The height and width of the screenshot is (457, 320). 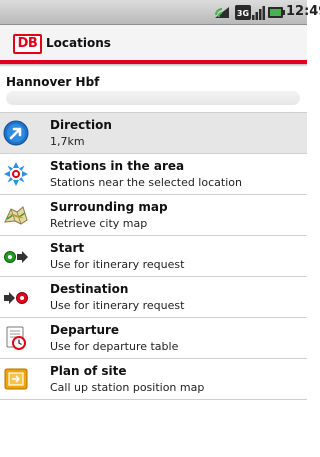 What do you see at coordinates (16, 298) in the screenshot?
I see `destination-icon` at bounding box center [16, 298].